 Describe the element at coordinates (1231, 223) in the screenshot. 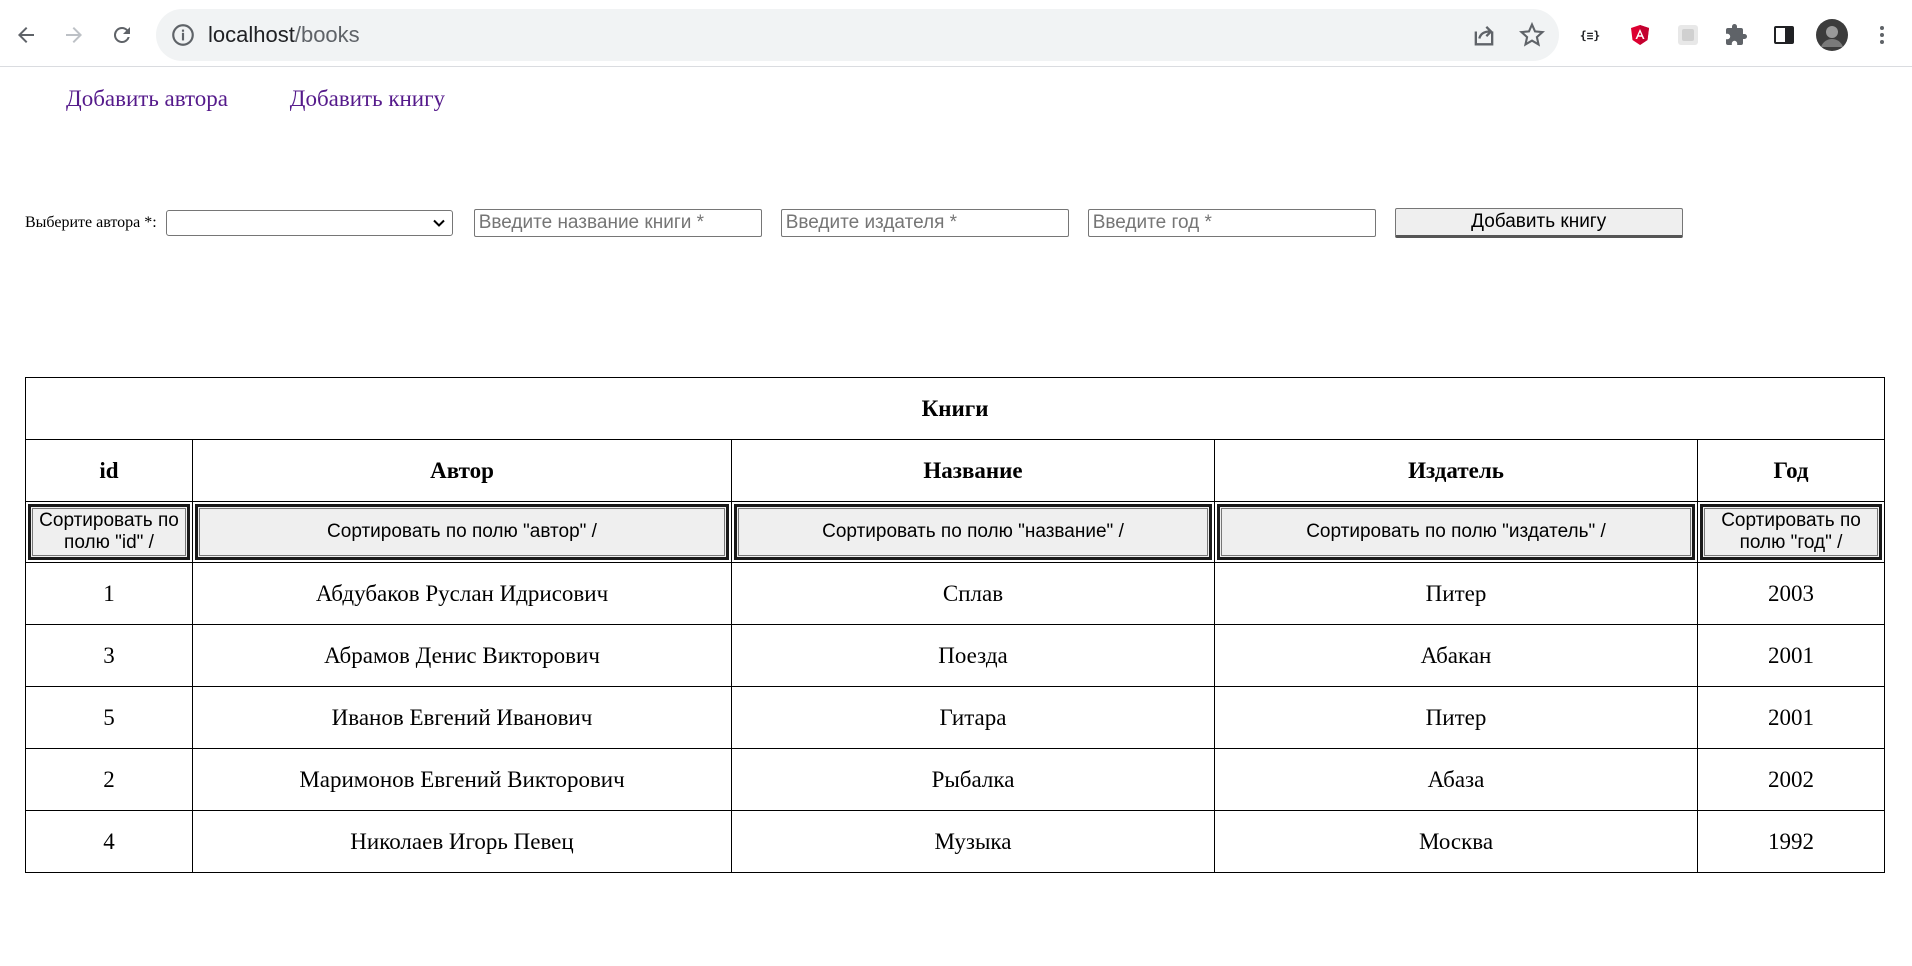

I see `year-input` at that location.